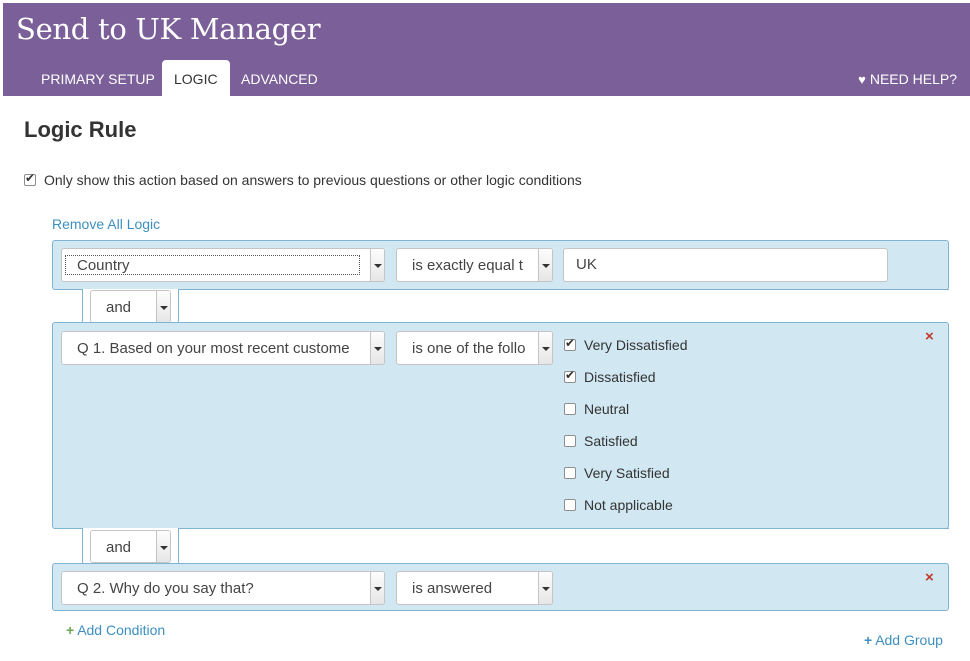  Describe the element at coordinates (80, 129) in the screenshot. I see `logic-rule-title: Logic Rule` at that location.